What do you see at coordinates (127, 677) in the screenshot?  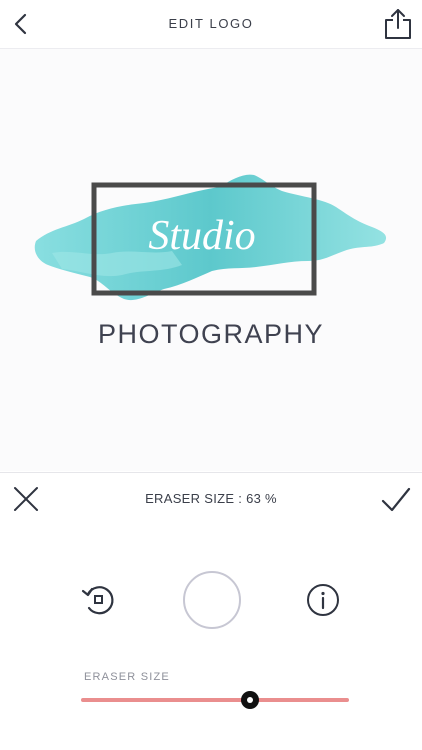 I see `eraser-size-label: ERASER SIZE` at bounding box center [127, 677].